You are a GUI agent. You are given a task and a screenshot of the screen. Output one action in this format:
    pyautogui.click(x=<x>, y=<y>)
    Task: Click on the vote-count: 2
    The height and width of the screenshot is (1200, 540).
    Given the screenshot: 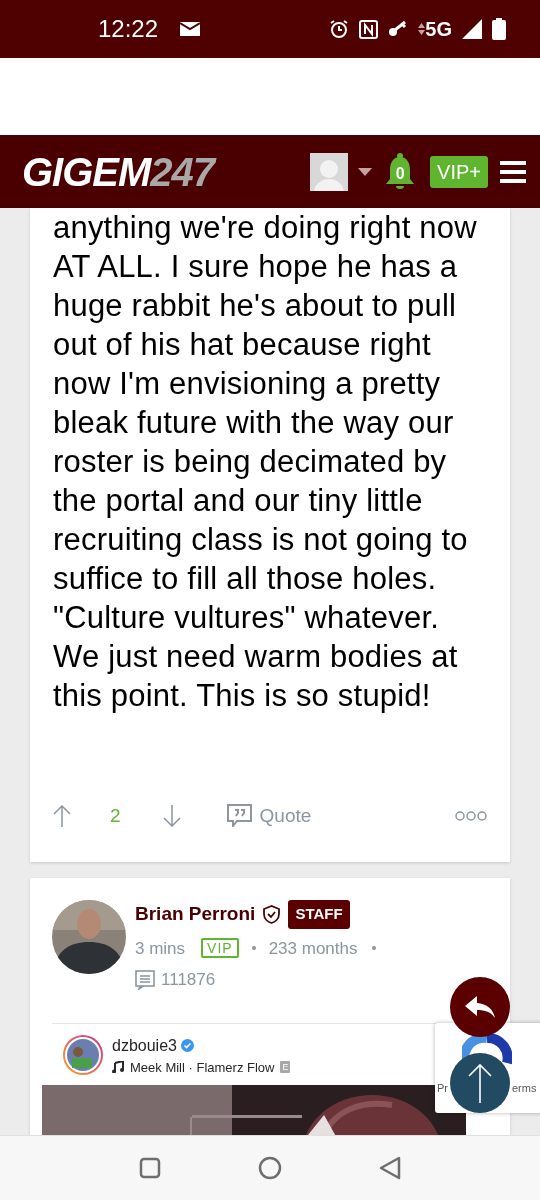 What is the action you would take?
    pyautogui.click(x=115, y=815)
    